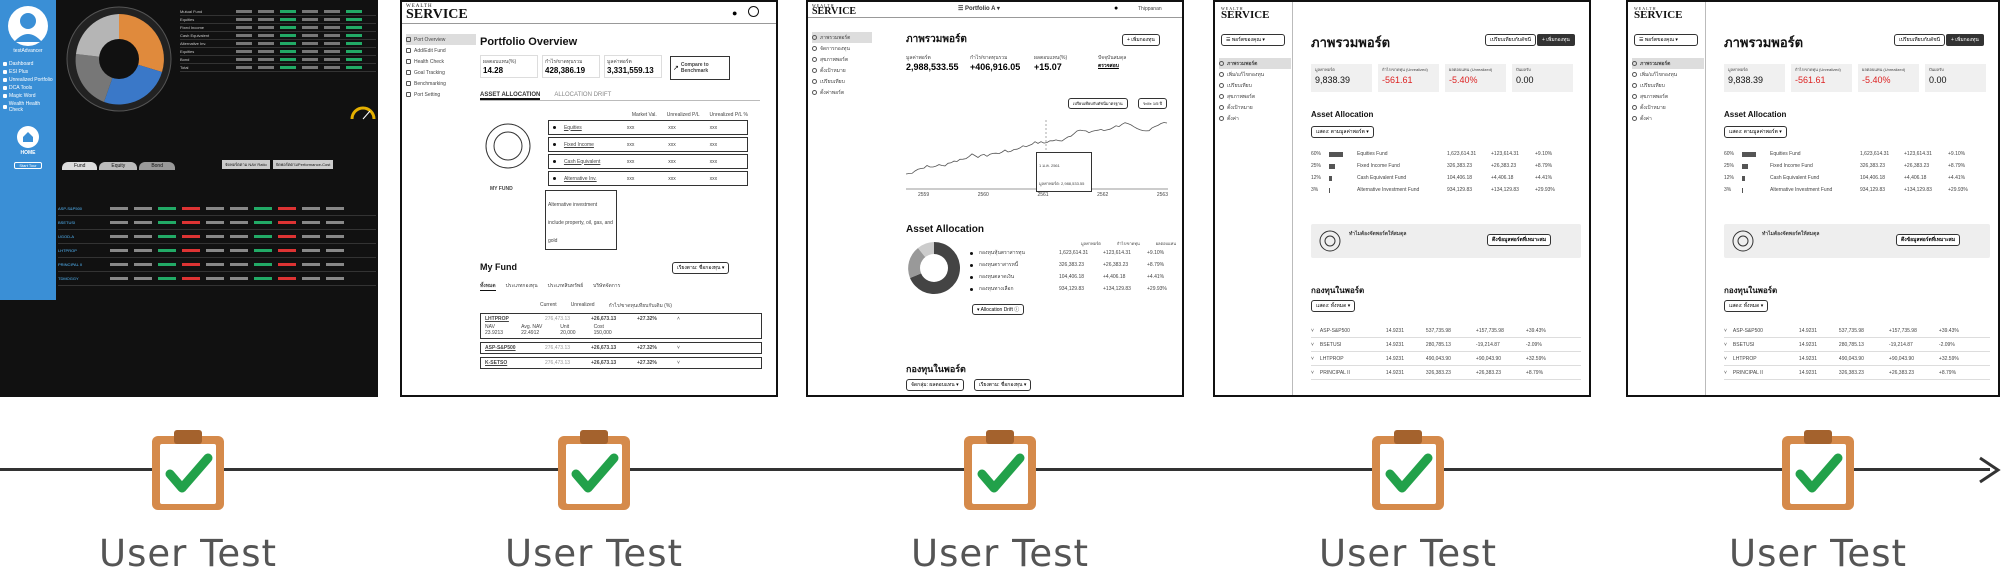  Describe the element at coordinates (441, 94) in the screenshot. I see `sidebar-item: Port Setting` at that location.